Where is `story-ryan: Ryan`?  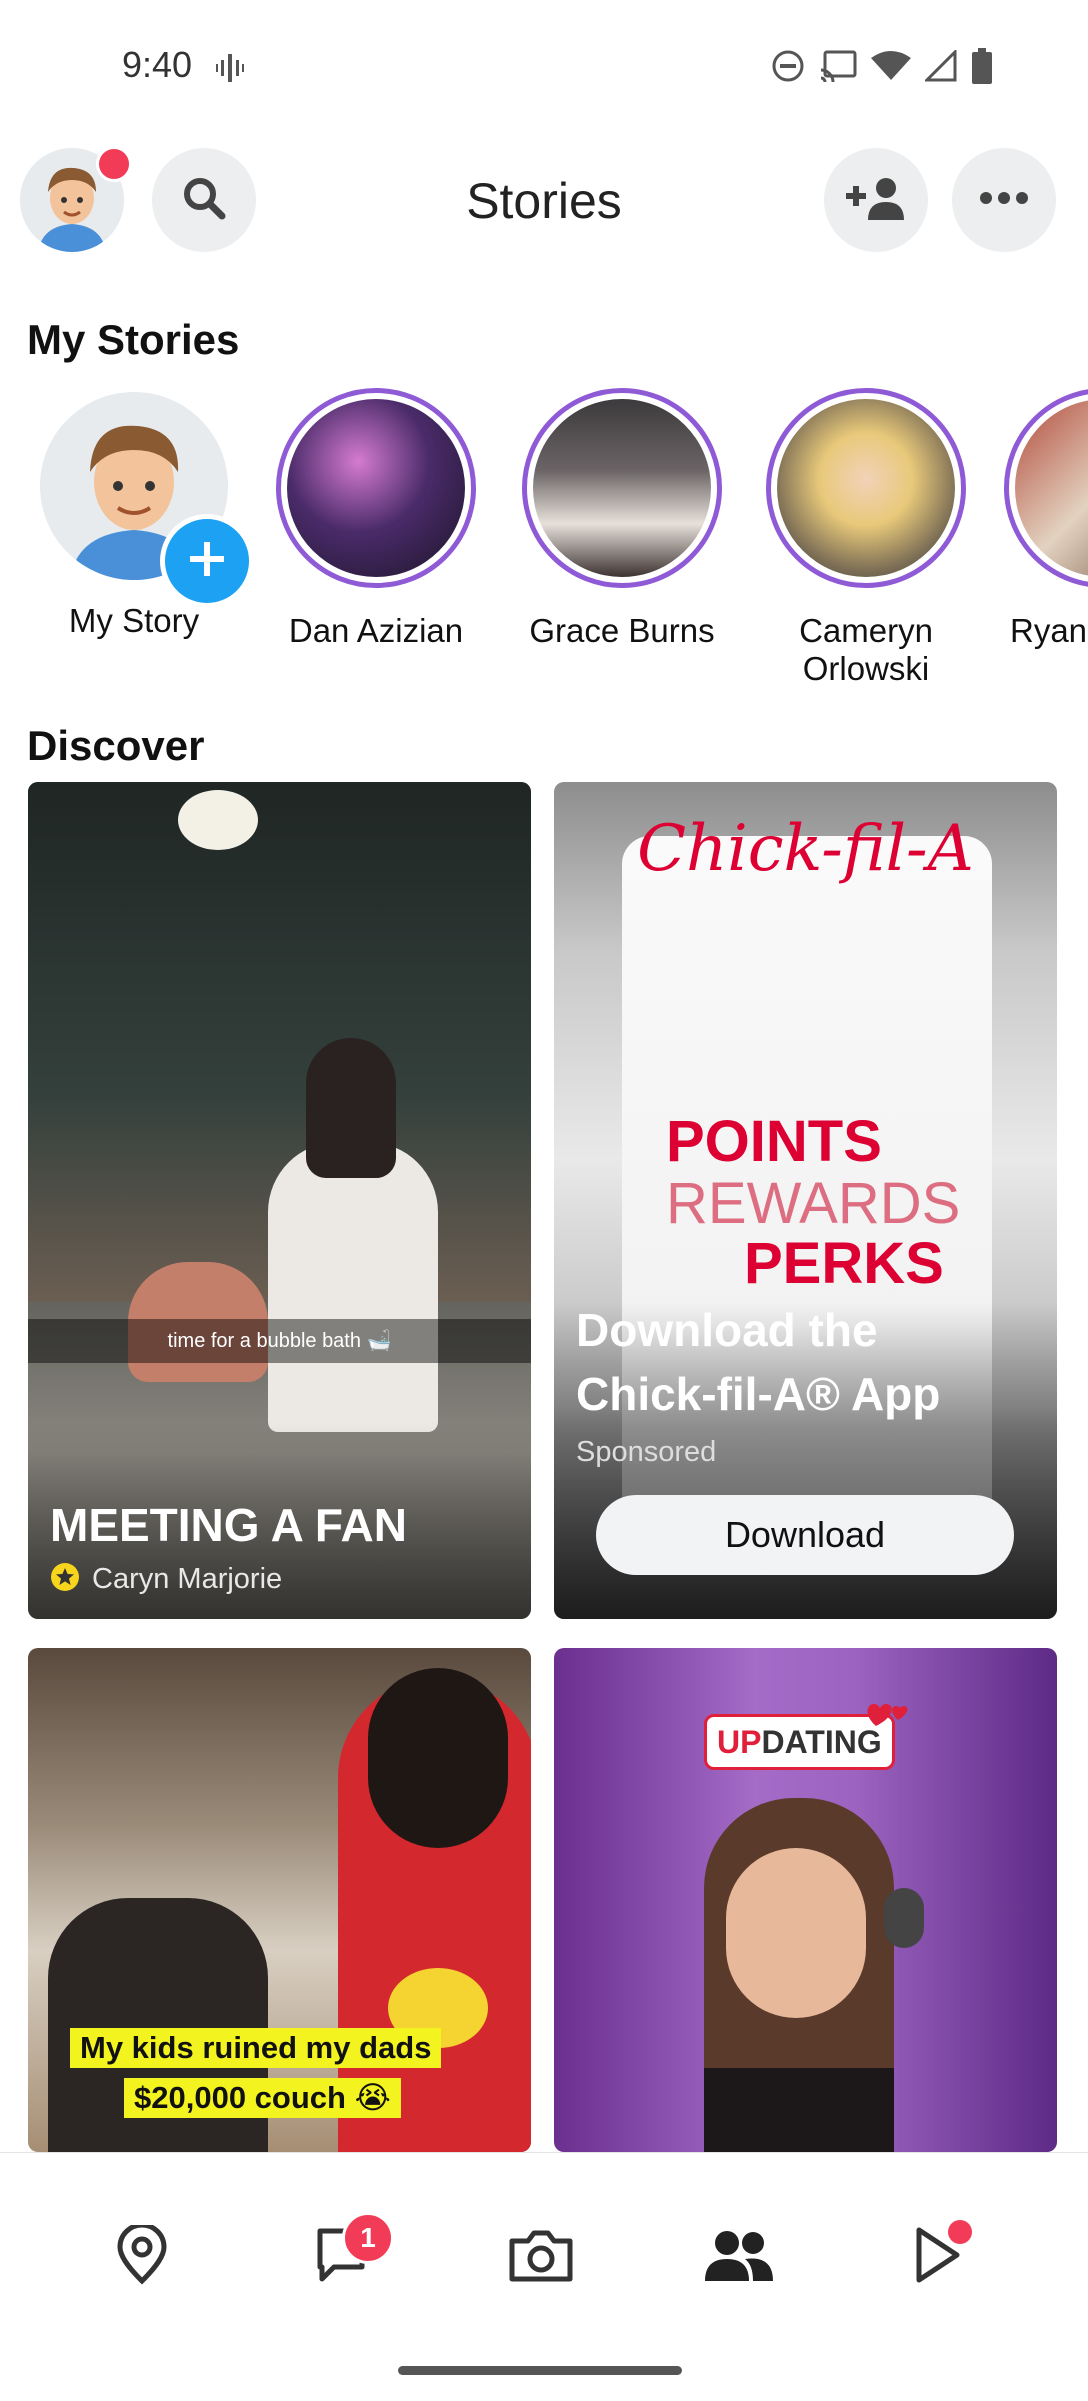 story-ryan: Ryan is located at coordinates (1046, 534).